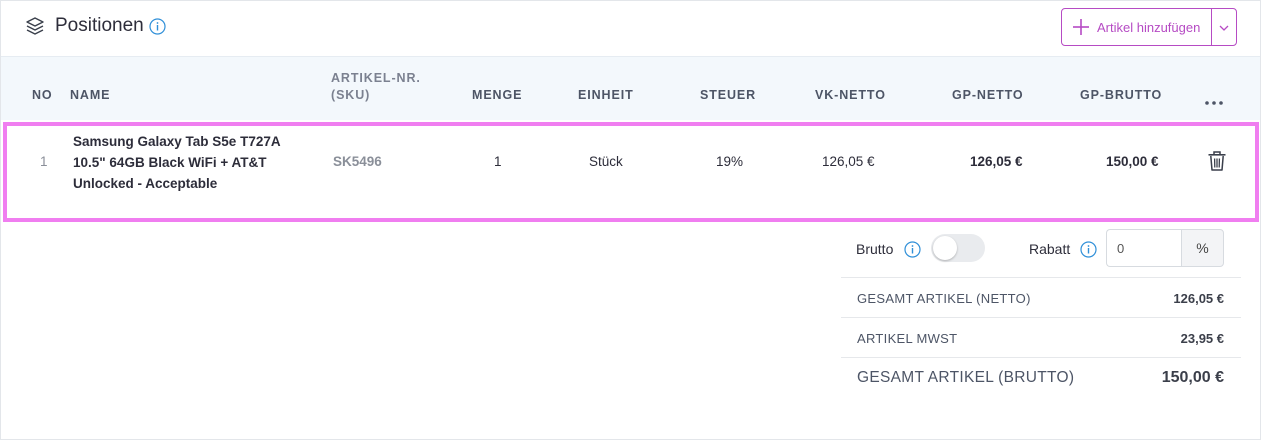  What do you see at coordinates (1202, 338) in the screenshot?
I see `mwst-value: 23,95 €` at bounding box center [1202, 338].